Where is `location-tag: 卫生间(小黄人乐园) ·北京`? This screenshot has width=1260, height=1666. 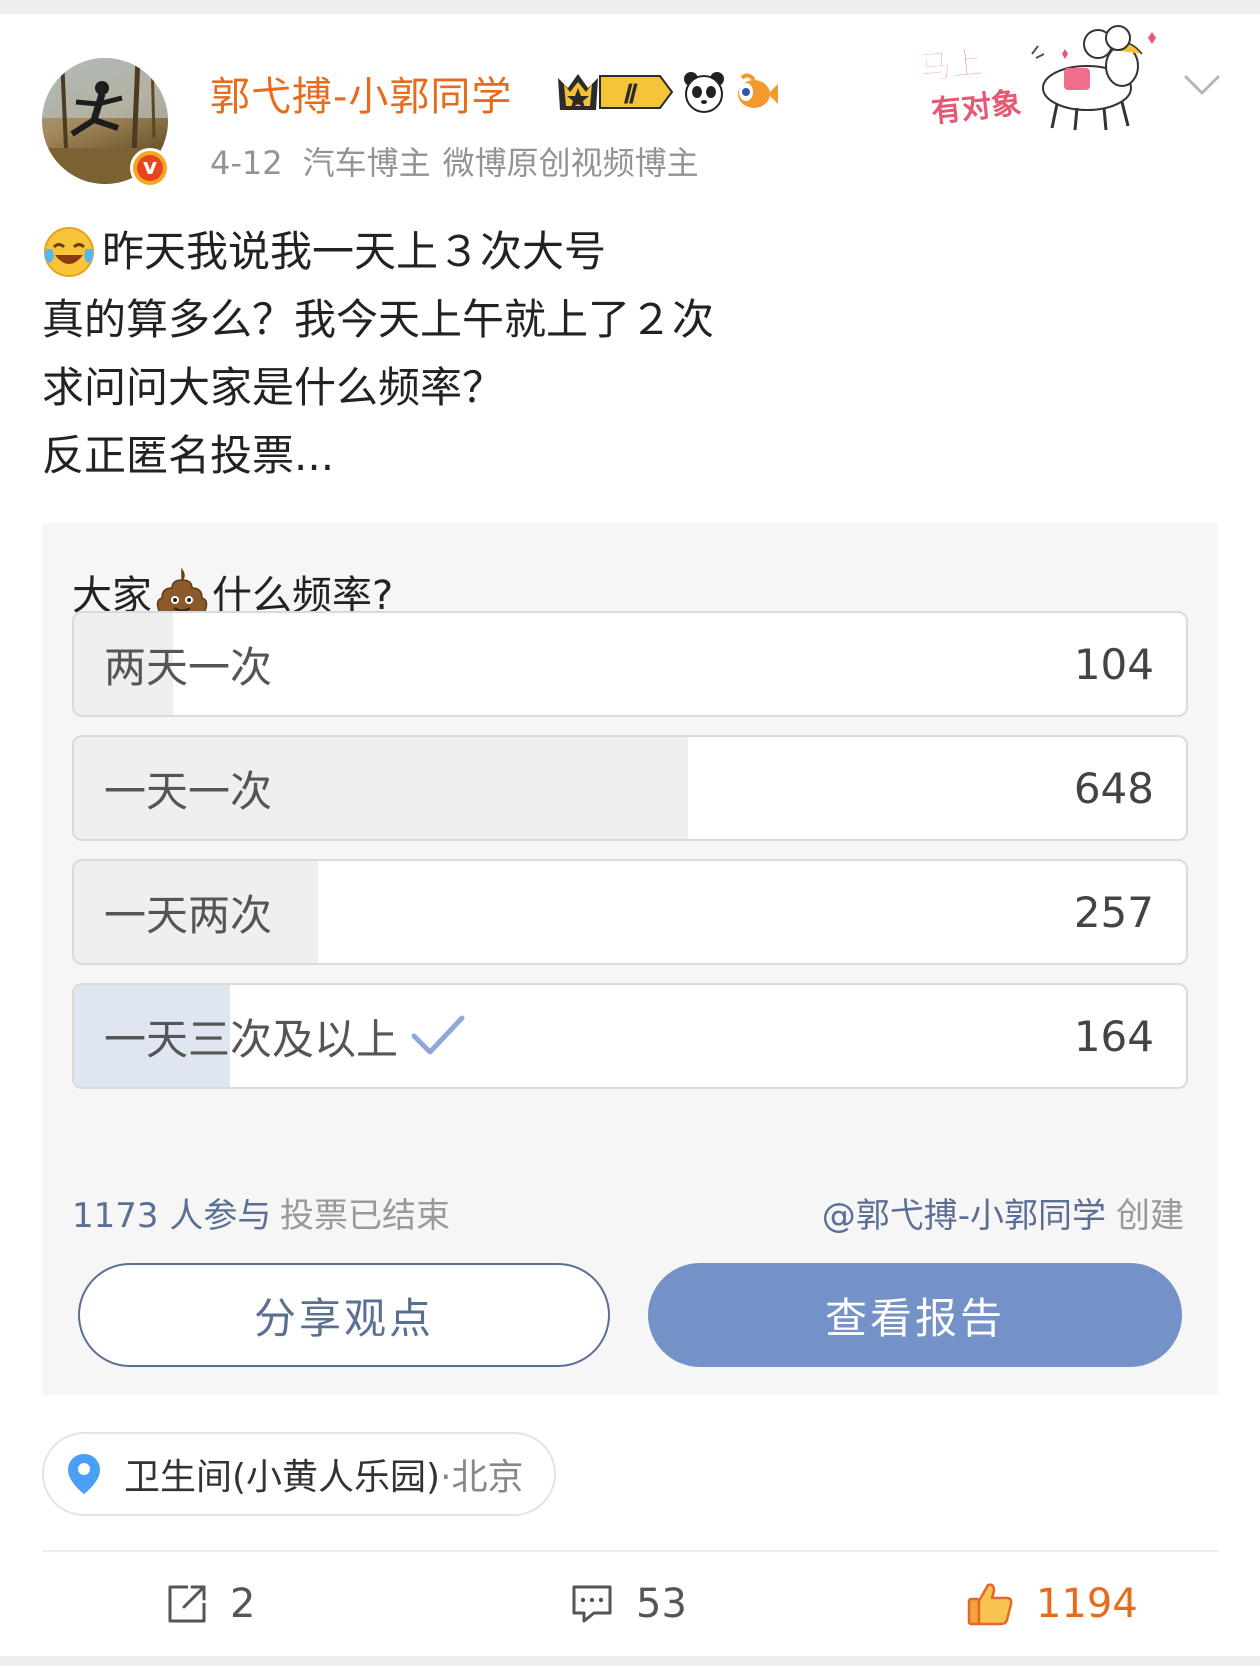
location-tag: 卫生间(小黄人乐园) ·北京 is located at coordinates (299, 1474).